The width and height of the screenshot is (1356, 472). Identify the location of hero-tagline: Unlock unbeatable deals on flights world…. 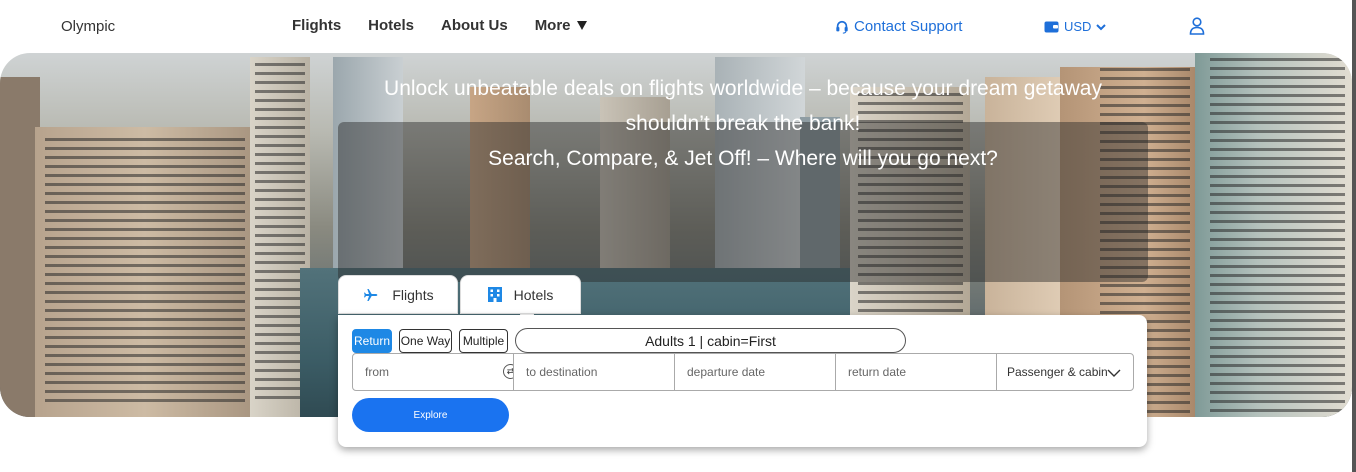
(743, 123).